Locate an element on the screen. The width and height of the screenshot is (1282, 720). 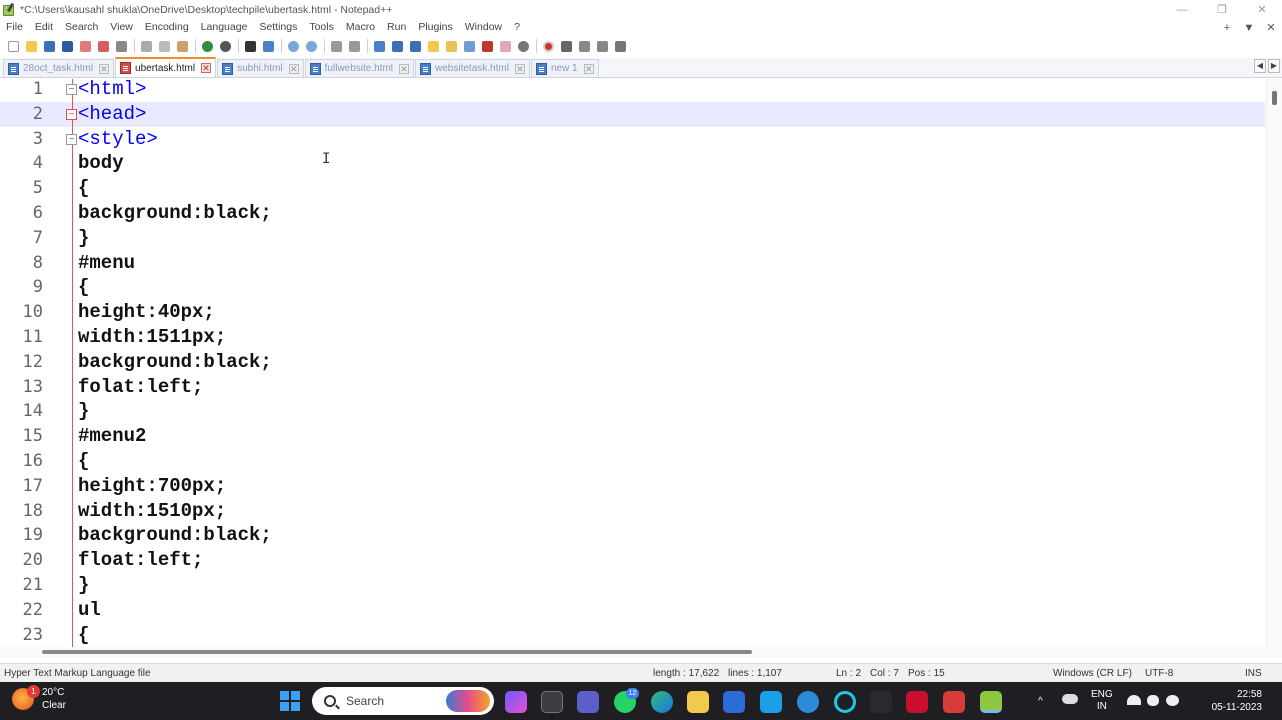
battery-icon is located at coordinates (1172, 700).